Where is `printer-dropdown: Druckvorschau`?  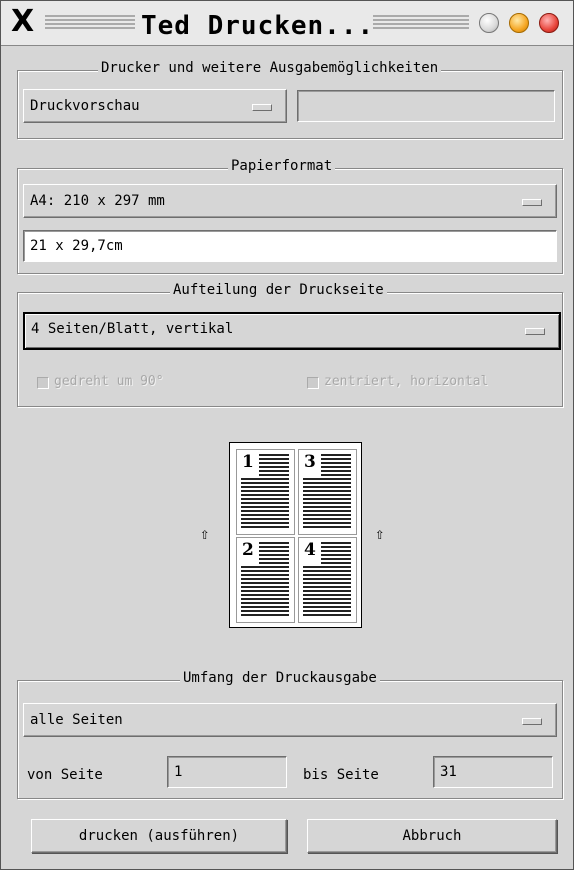 printer-dropdown: Druckvorschau is located at coordinates (155, 106).